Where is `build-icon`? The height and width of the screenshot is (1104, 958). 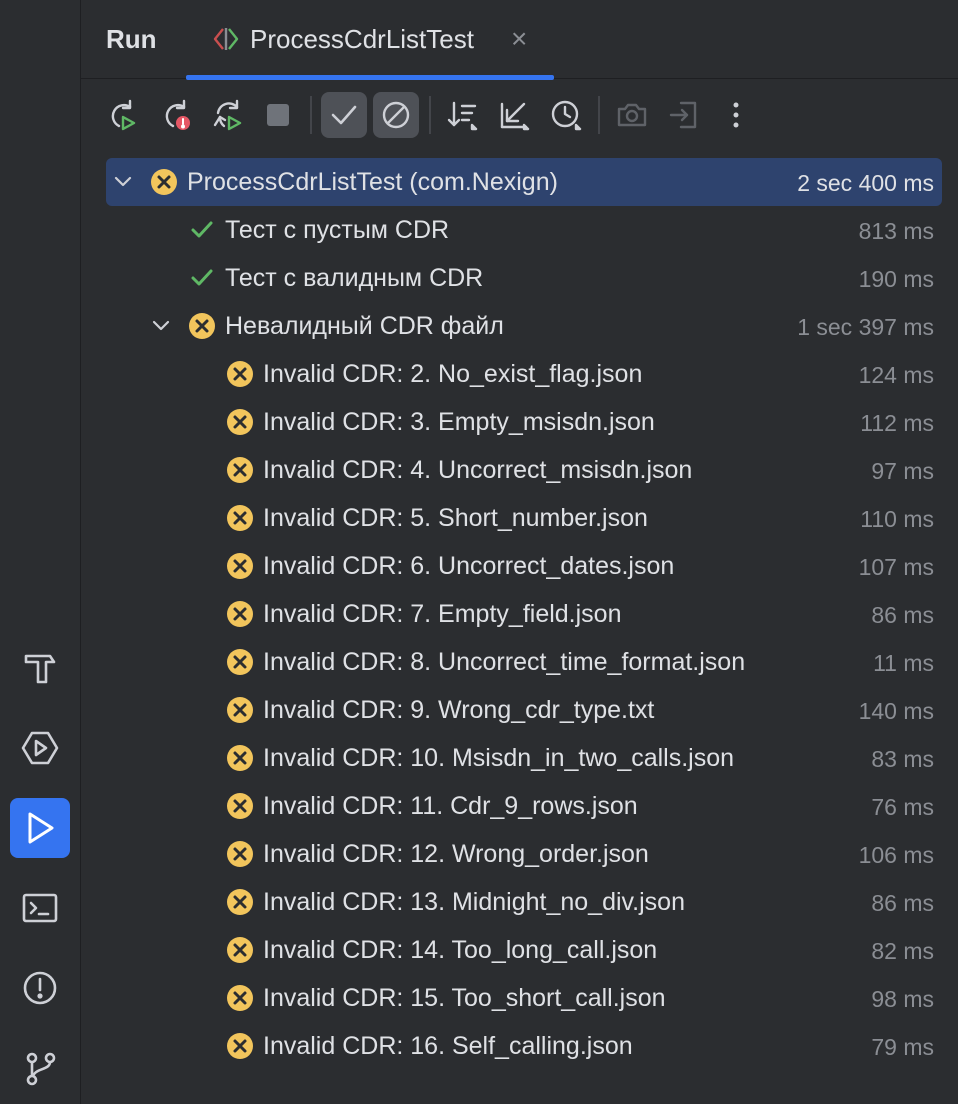
build-icon is located at coordinates (40, 668).